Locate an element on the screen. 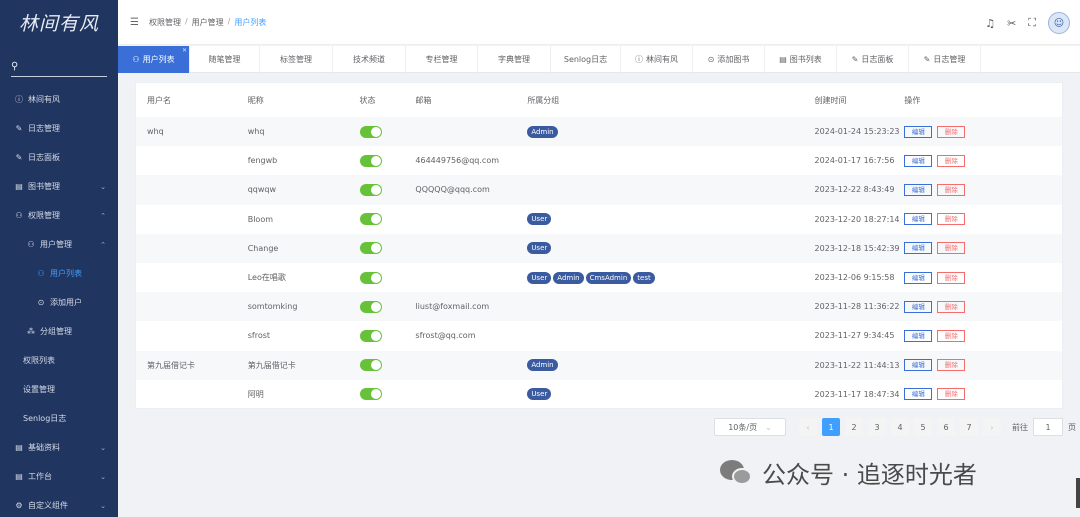  sidebar-item-basic-data: ▤ 基础资料 ⌄ is located at coordinates (59, 447).